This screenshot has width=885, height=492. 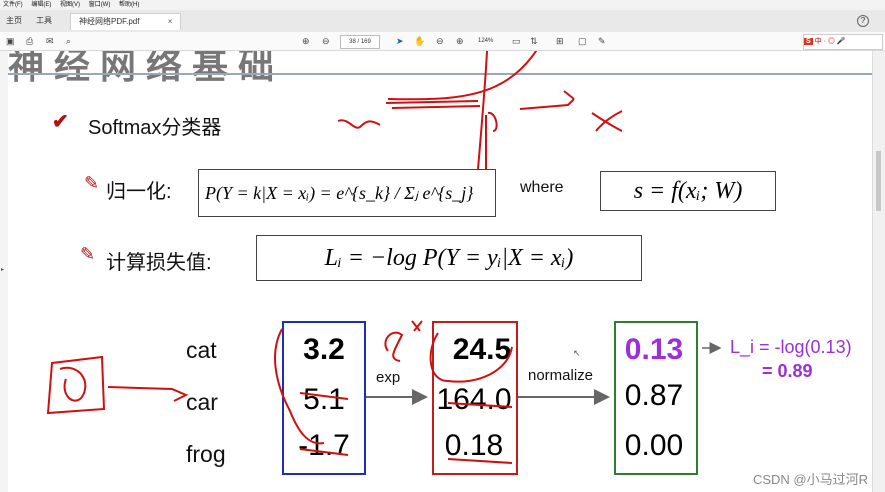 I want to click on pen-icon: ✎, so click(x=602, y=41).